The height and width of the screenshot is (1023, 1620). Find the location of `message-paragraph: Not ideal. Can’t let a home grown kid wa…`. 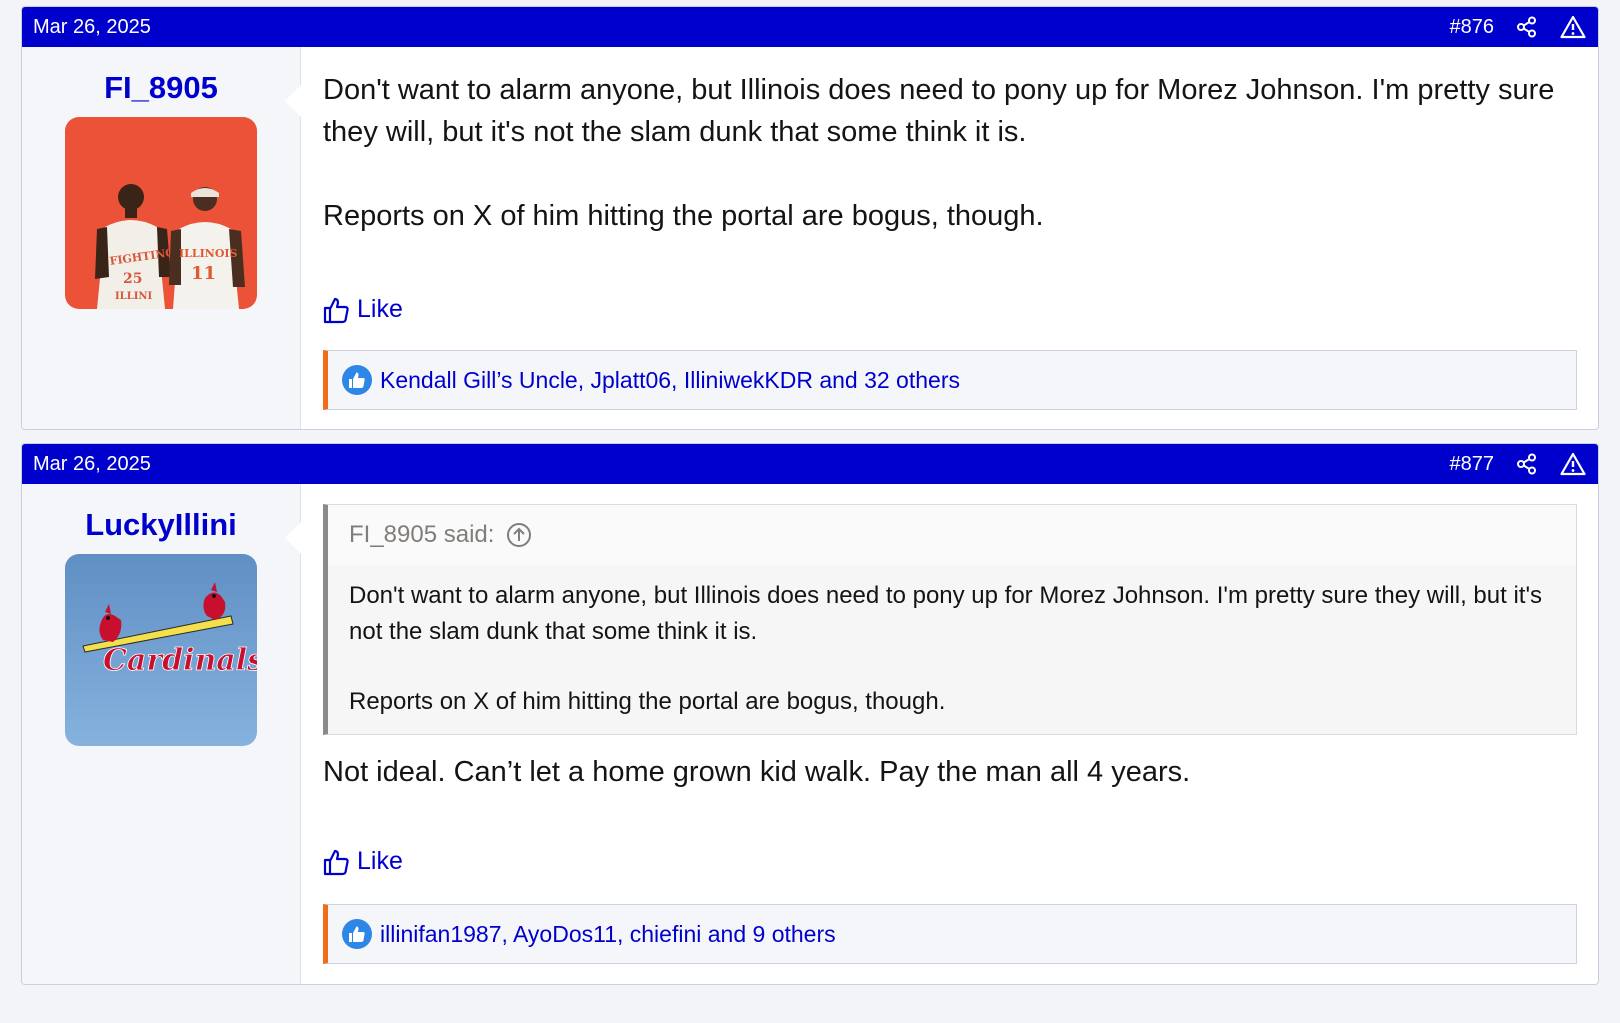

message-paragraph: Not ideal. Can’t let a home grown kid wa… is located at coordinates (757, 772).